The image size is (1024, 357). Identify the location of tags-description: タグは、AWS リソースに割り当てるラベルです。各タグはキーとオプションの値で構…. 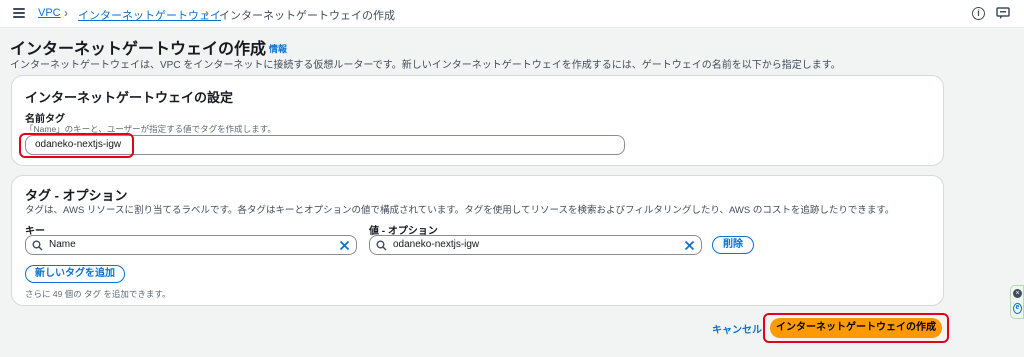
(460, 210).